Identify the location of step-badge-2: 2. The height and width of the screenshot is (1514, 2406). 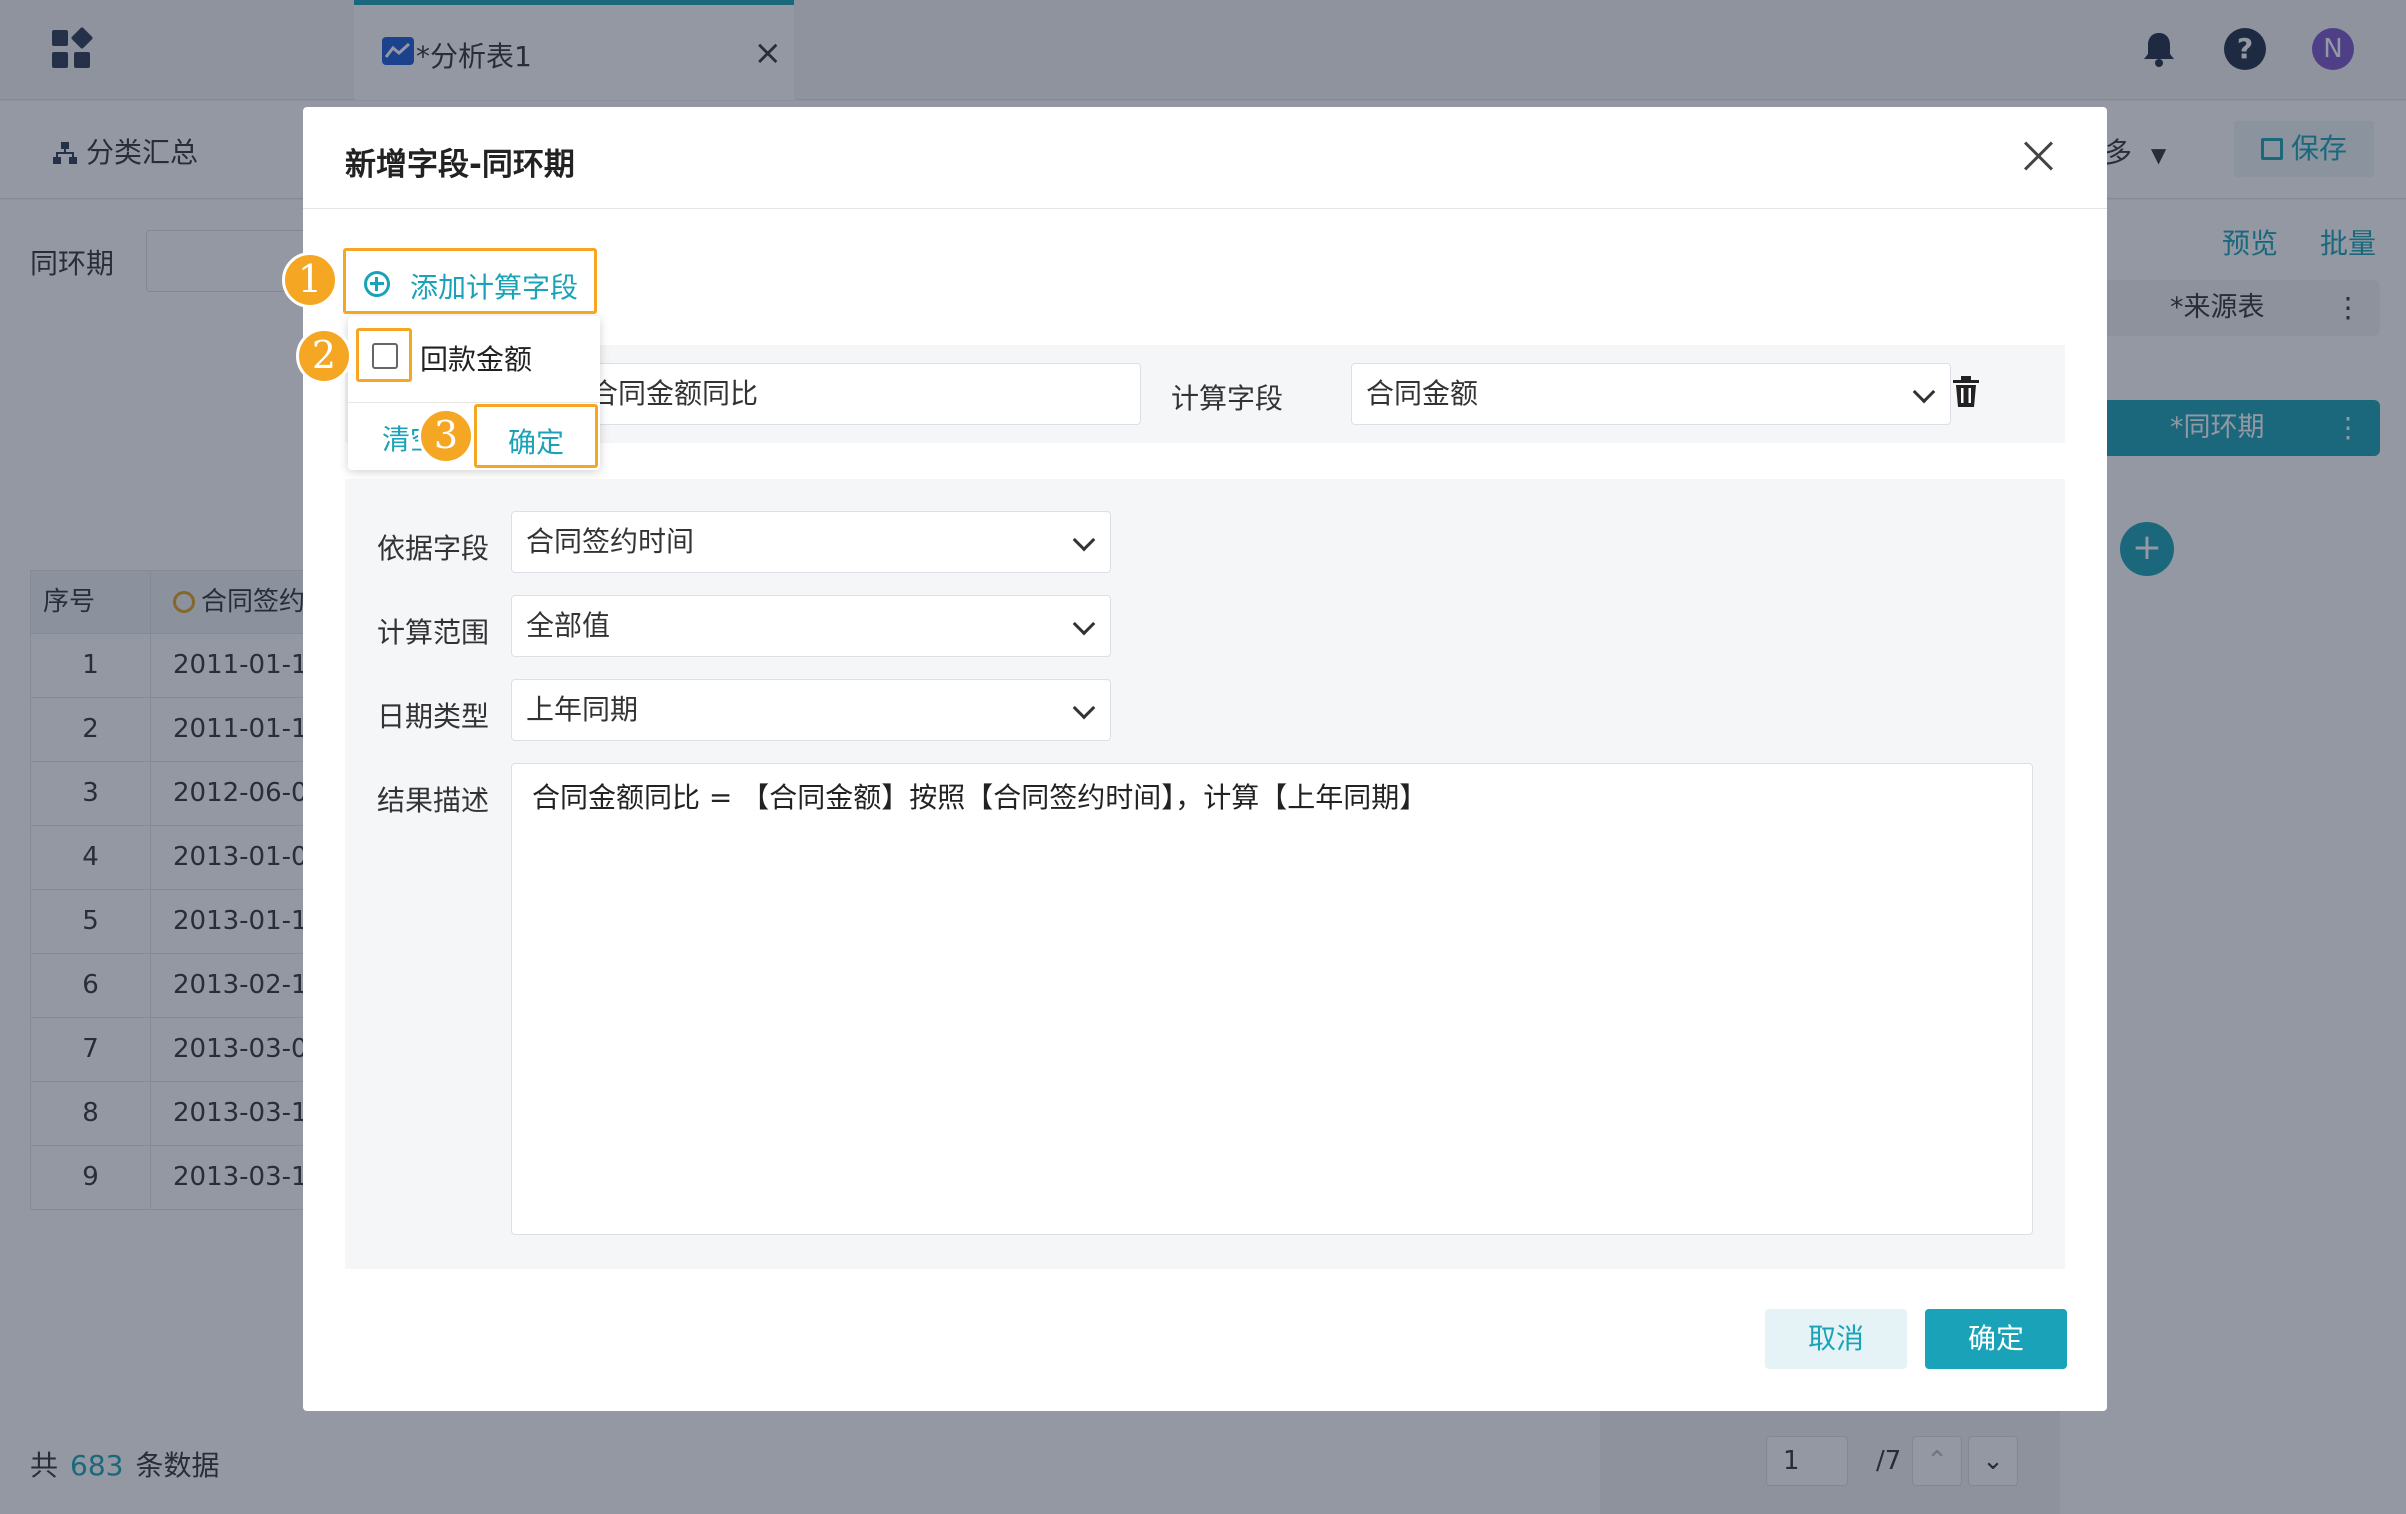
(324, 356).